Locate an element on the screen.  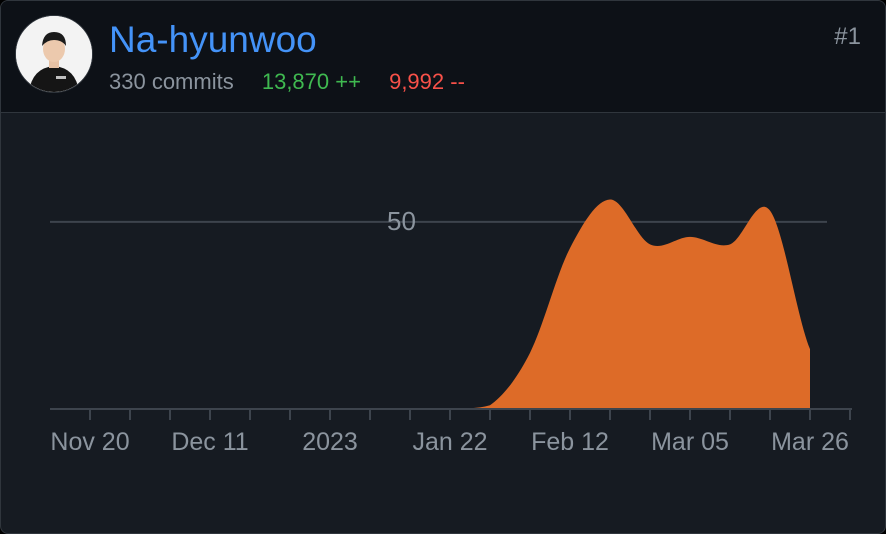
y-tick-label: 50 is located at coordinates (401, 221).